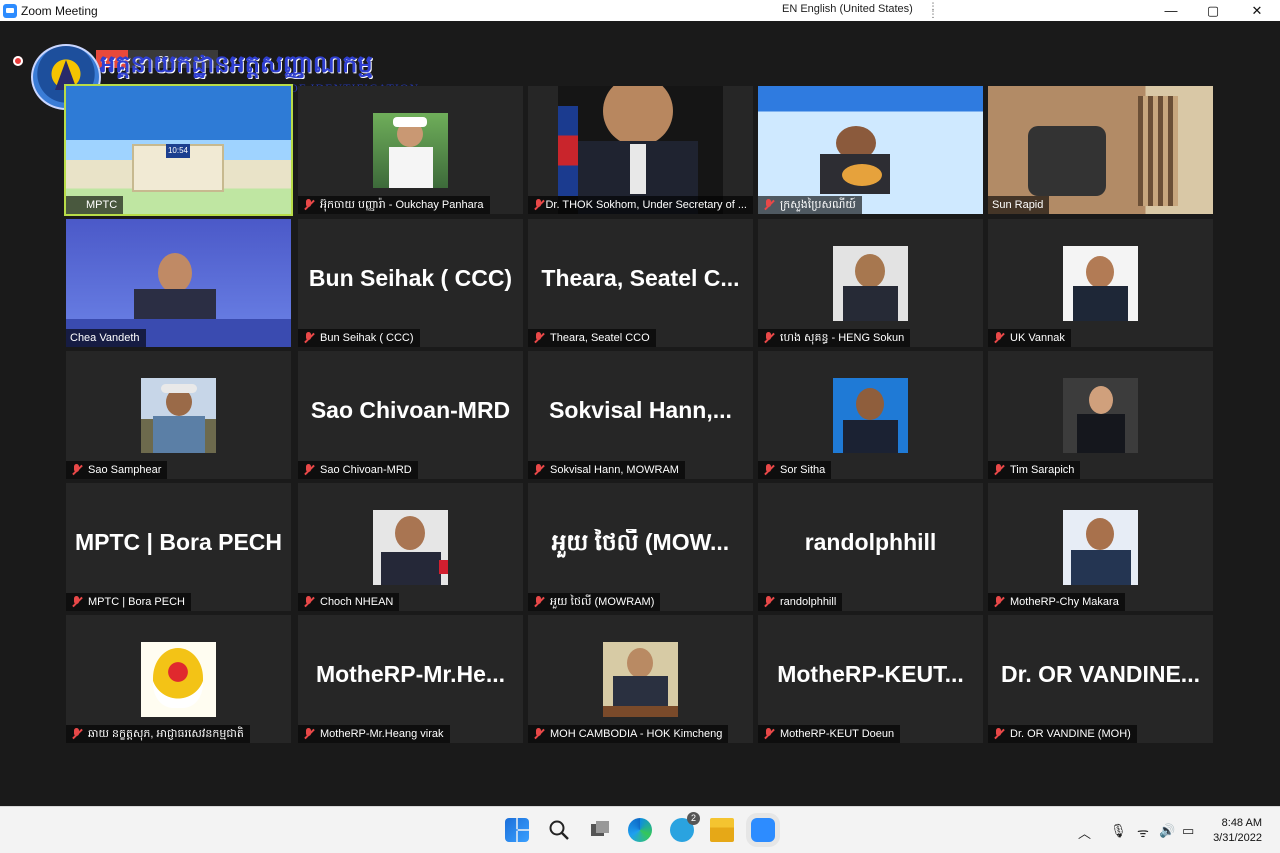  What do you see at coordinates (1213, 10) in the screenshot?
I see `maximize-button: ▢` at bounding box center [1213, 10].